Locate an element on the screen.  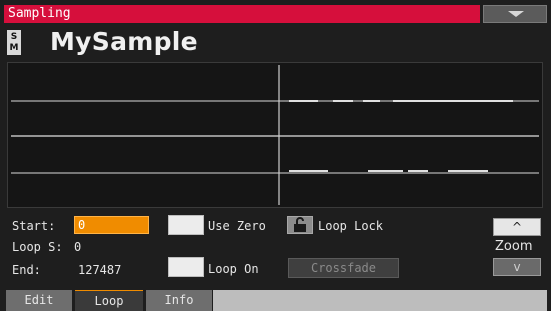
tab-edit: Edit is located at coordinates (39, 300).